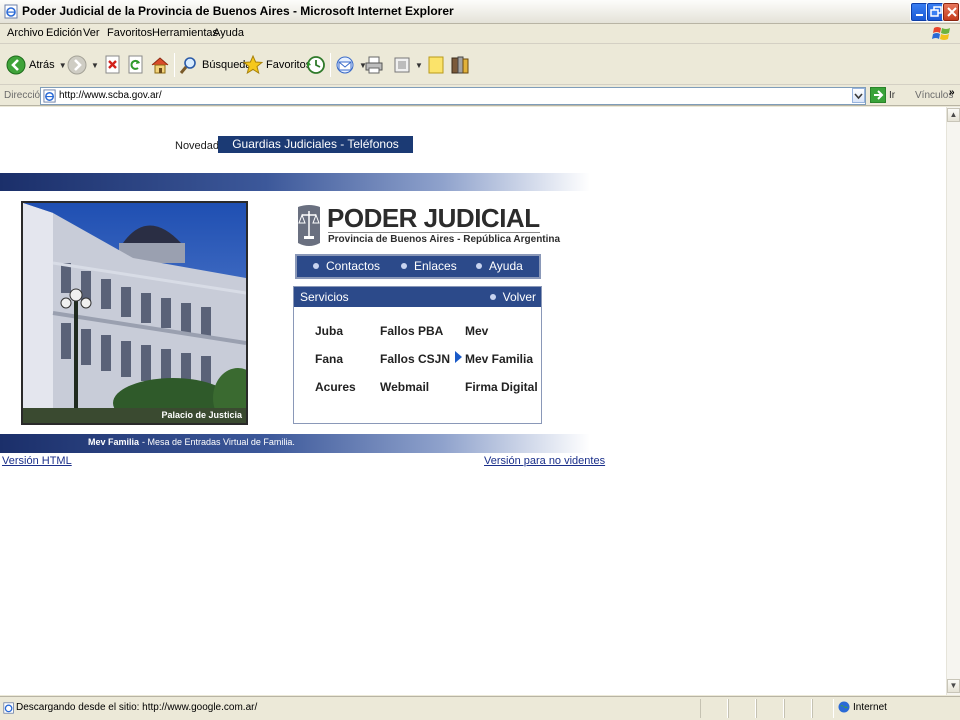  I want to click on notes-button, so click(436, 65).